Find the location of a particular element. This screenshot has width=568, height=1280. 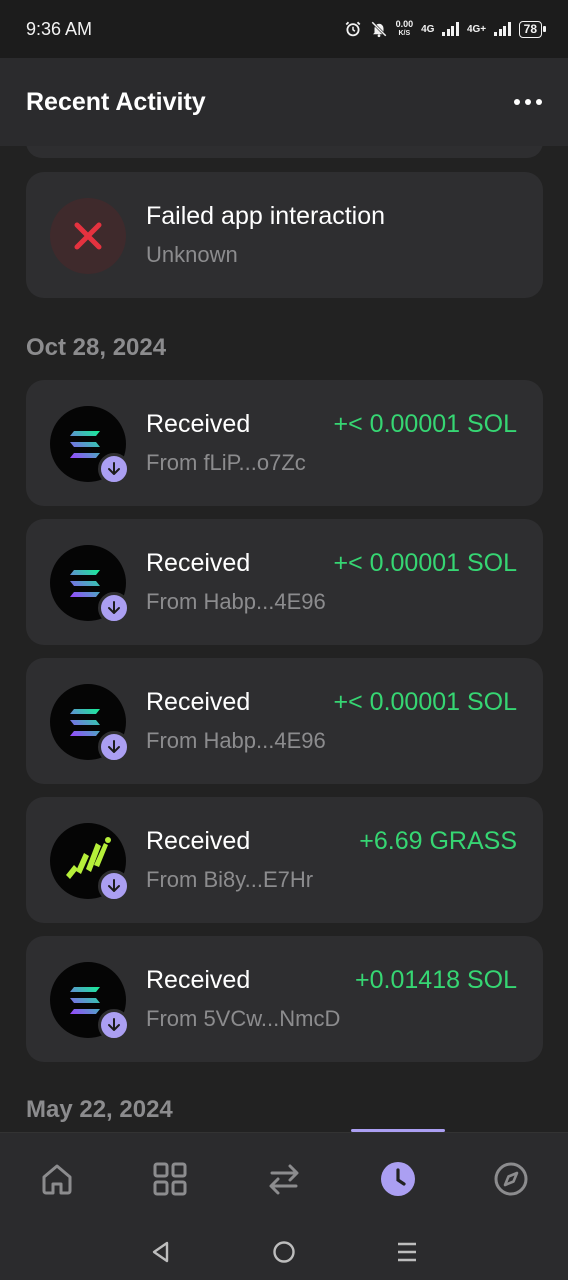

activity-amount: +6.69 GRASS is located at coordinates (438, 841).